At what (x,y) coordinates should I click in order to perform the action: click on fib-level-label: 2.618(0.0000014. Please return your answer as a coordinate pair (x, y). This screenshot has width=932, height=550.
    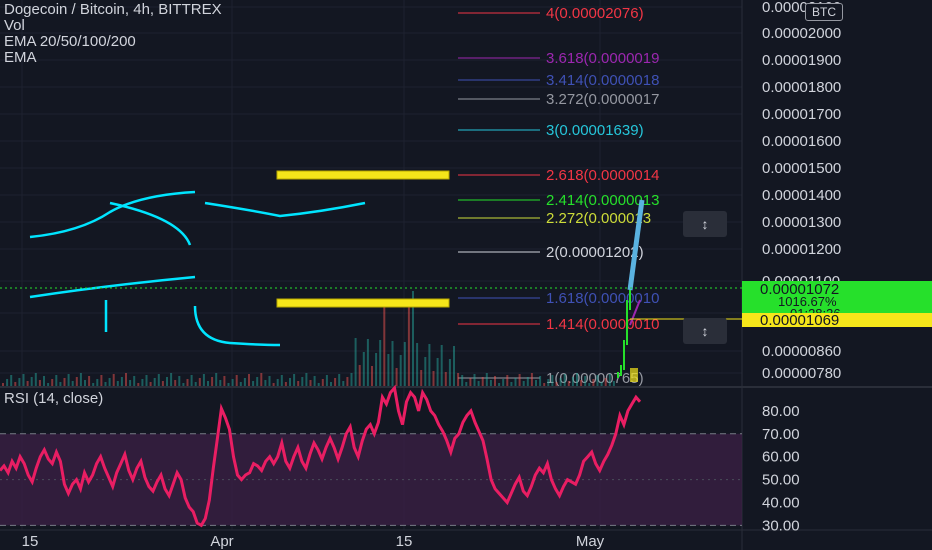
    Looking at the image, I should click on (602, 175).